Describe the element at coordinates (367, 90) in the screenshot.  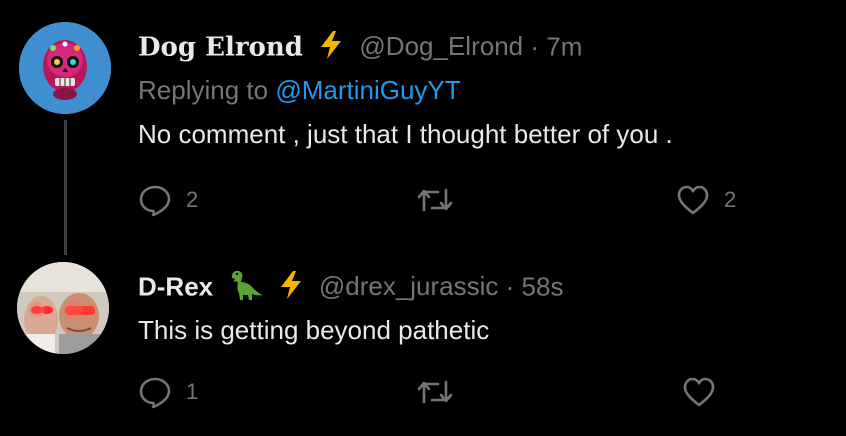
I see `replying-to-mention: @MartiniGuyYT` at that location.